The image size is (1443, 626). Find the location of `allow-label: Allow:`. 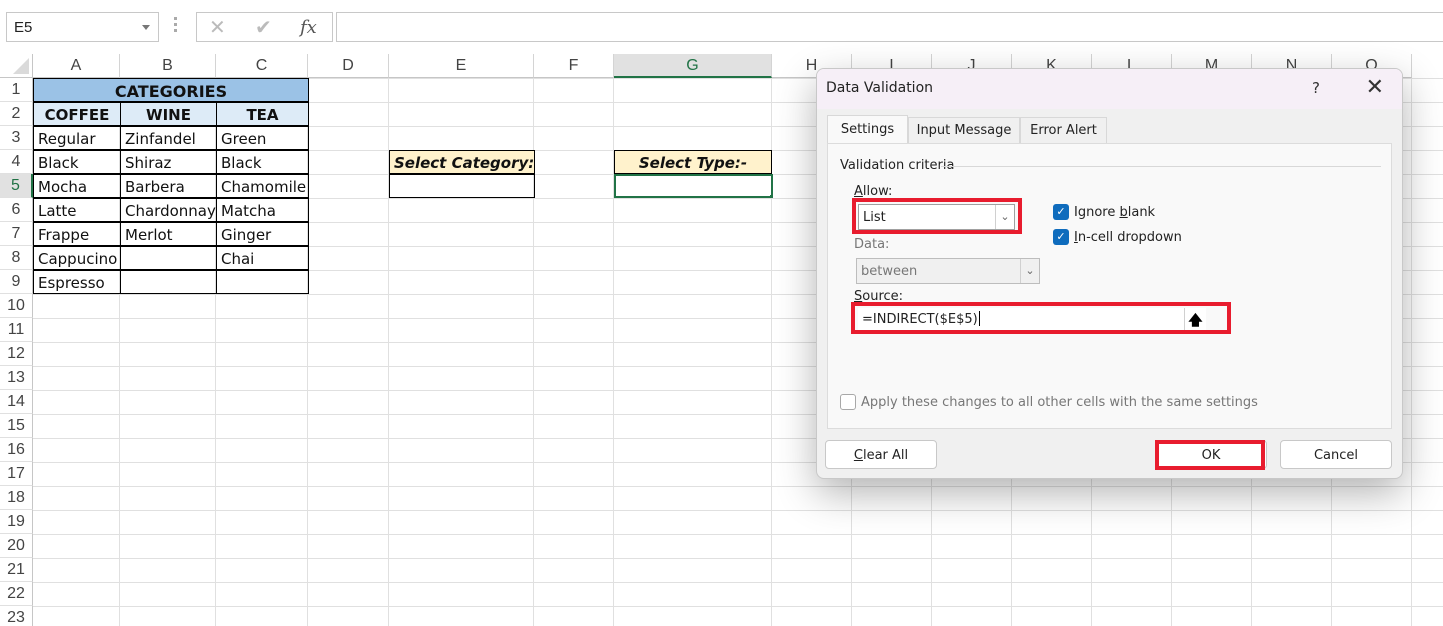

allow-label: Allow: is located at coordinates (873, 191).